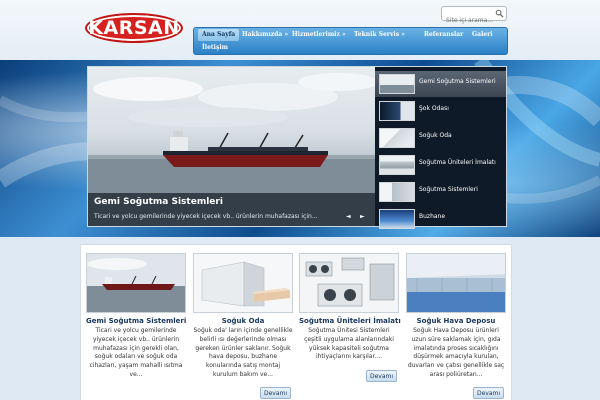 This screenshot has width=600, height=400. I want to click on thumb-cooling-systems: Soğutma Sistemleri, so click(440, 192).